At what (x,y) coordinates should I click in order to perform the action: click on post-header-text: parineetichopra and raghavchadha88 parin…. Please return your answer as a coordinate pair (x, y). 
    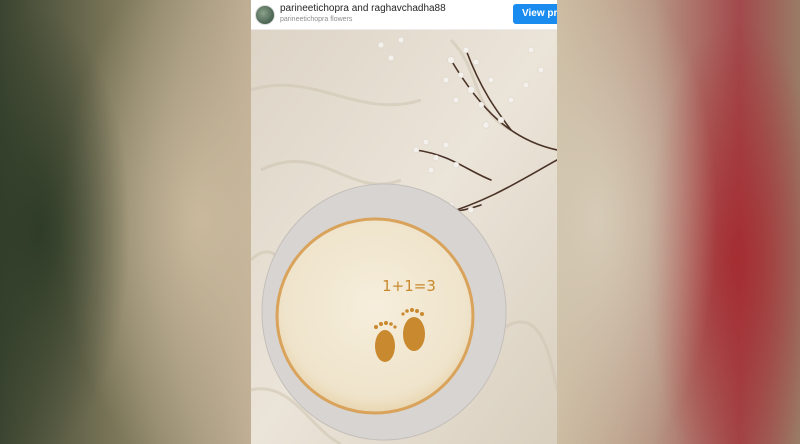
    Looking at the image, I should click on (363, 14).